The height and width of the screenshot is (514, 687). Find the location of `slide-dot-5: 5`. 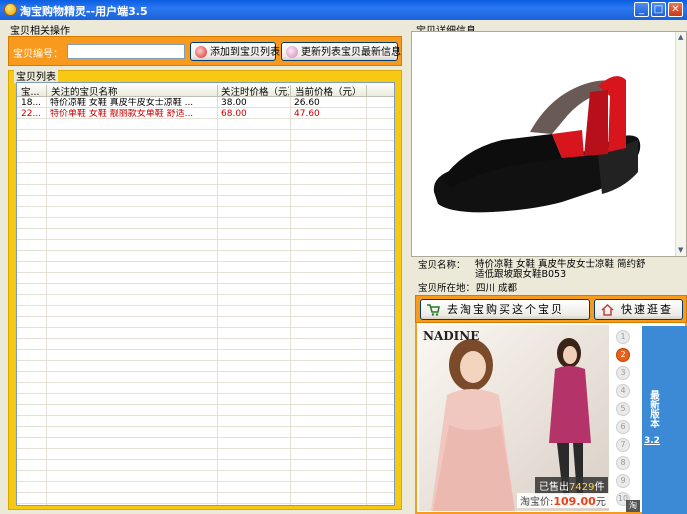

slide-dot-5: 5 is located at coordinates (623, 409).